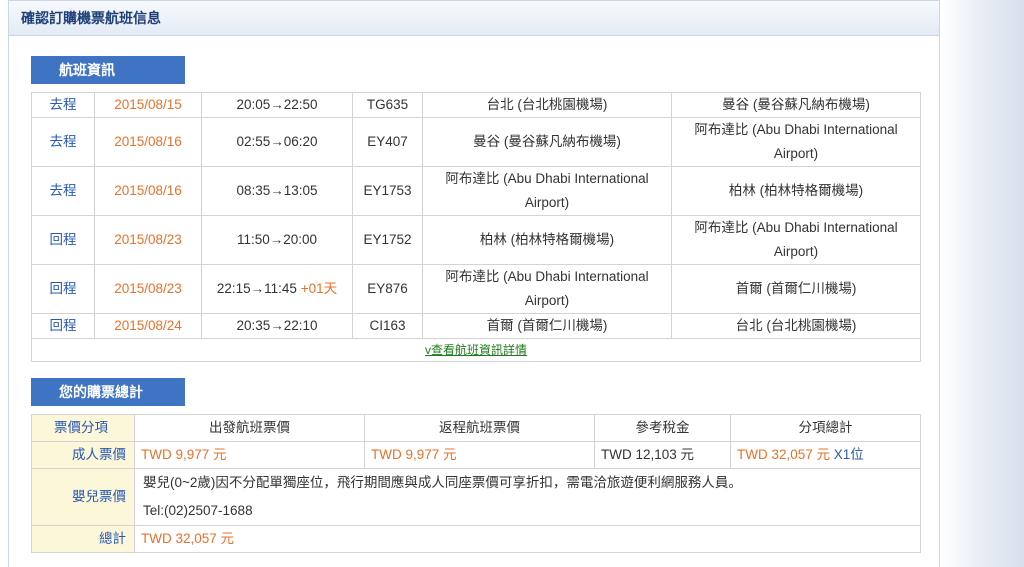 Image resolution: width=1024 pixels, height=567 pixels. I want to click on adult-outbound-fare: TWD 9,977 元, so click(249, 455).